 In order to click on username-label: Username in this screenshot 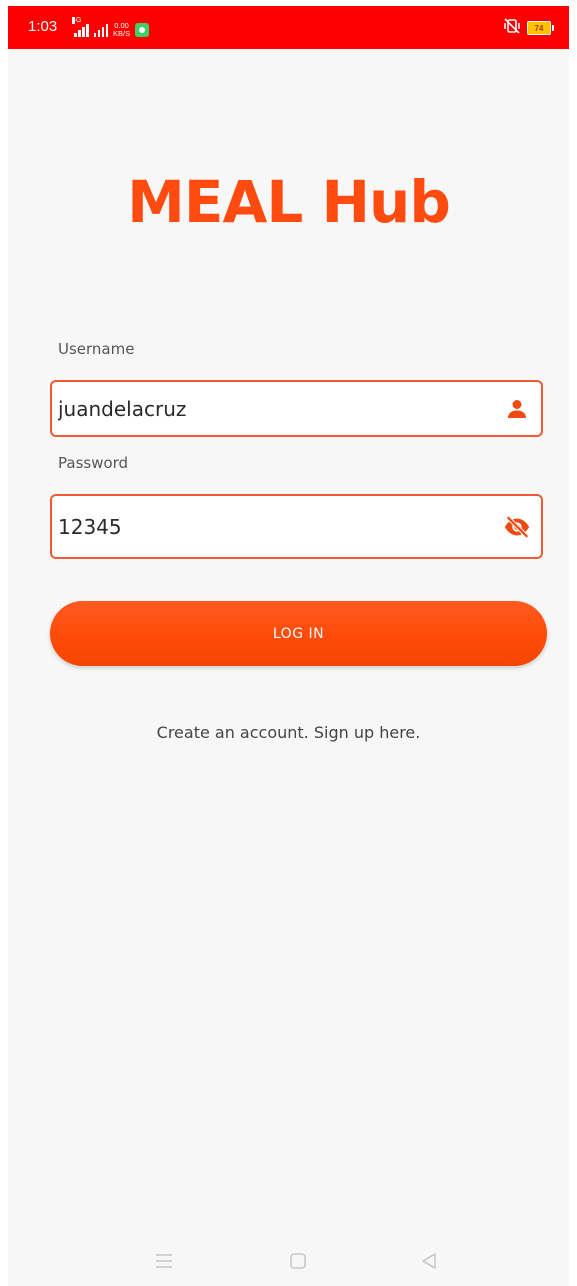, I will do `click(96, 349)`.